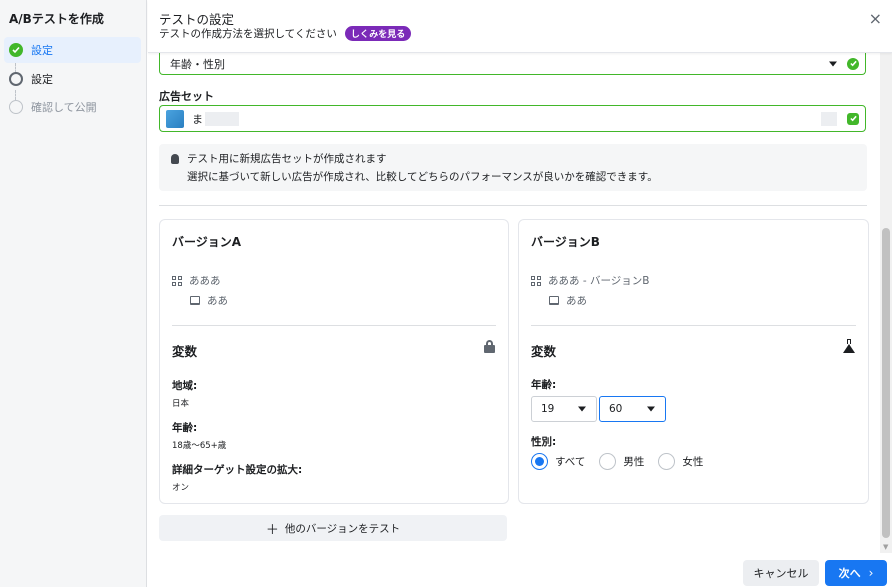 This screenshot has height=587, width=892. I want to click on campaign-row: あああ, so click(196, 280).